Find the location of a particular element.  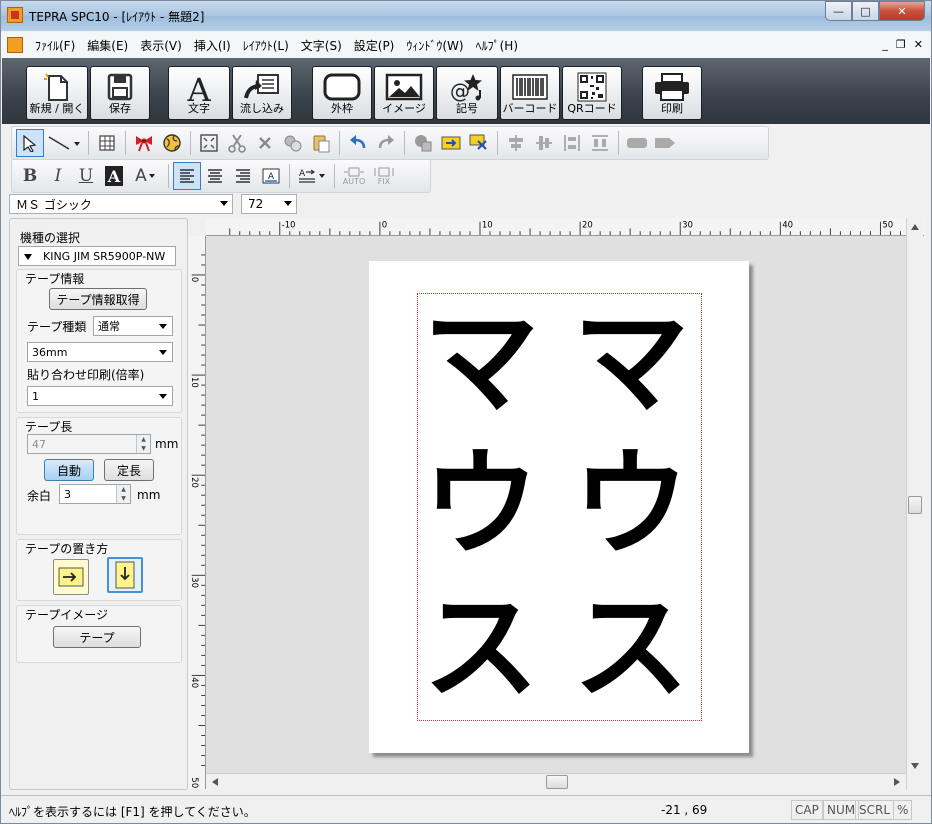

underline-button: U is located at coordinates (86, 176).